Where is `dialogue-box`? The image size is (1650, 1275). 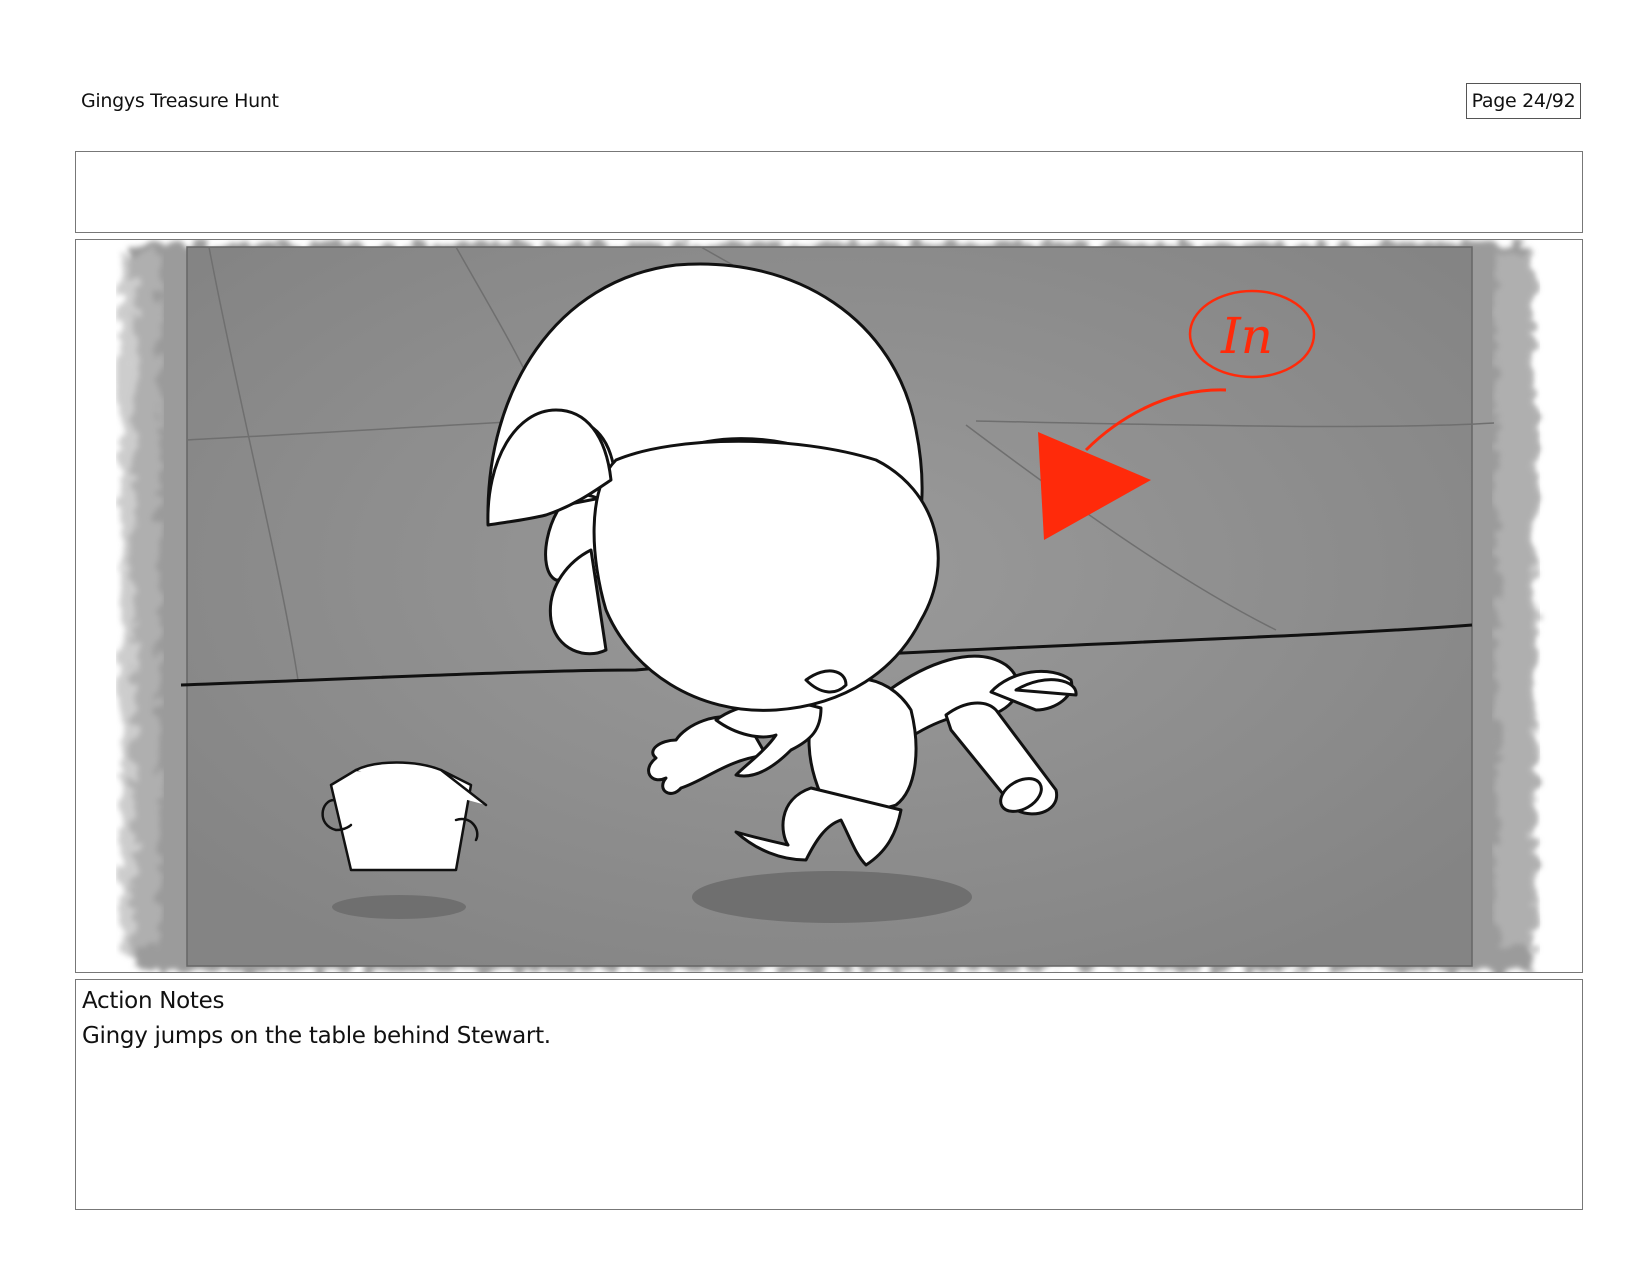
dialogue-box is located at coordinates (829, 192).